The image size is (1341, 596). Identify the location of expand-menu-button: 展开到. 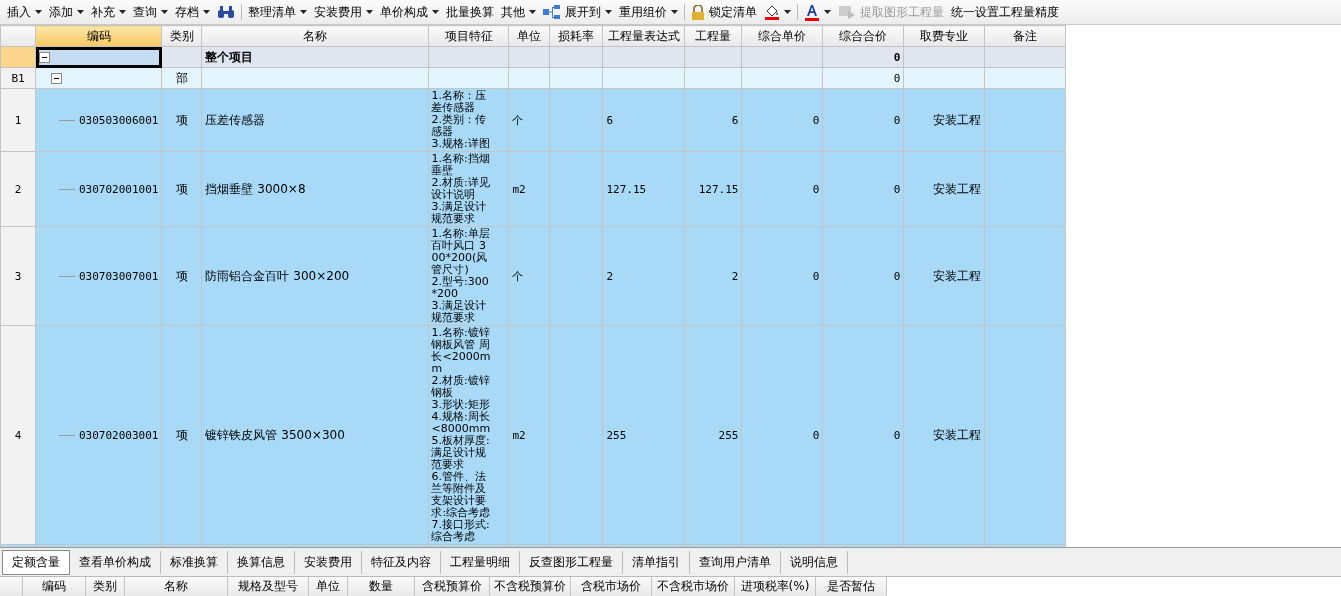
(577, 12).